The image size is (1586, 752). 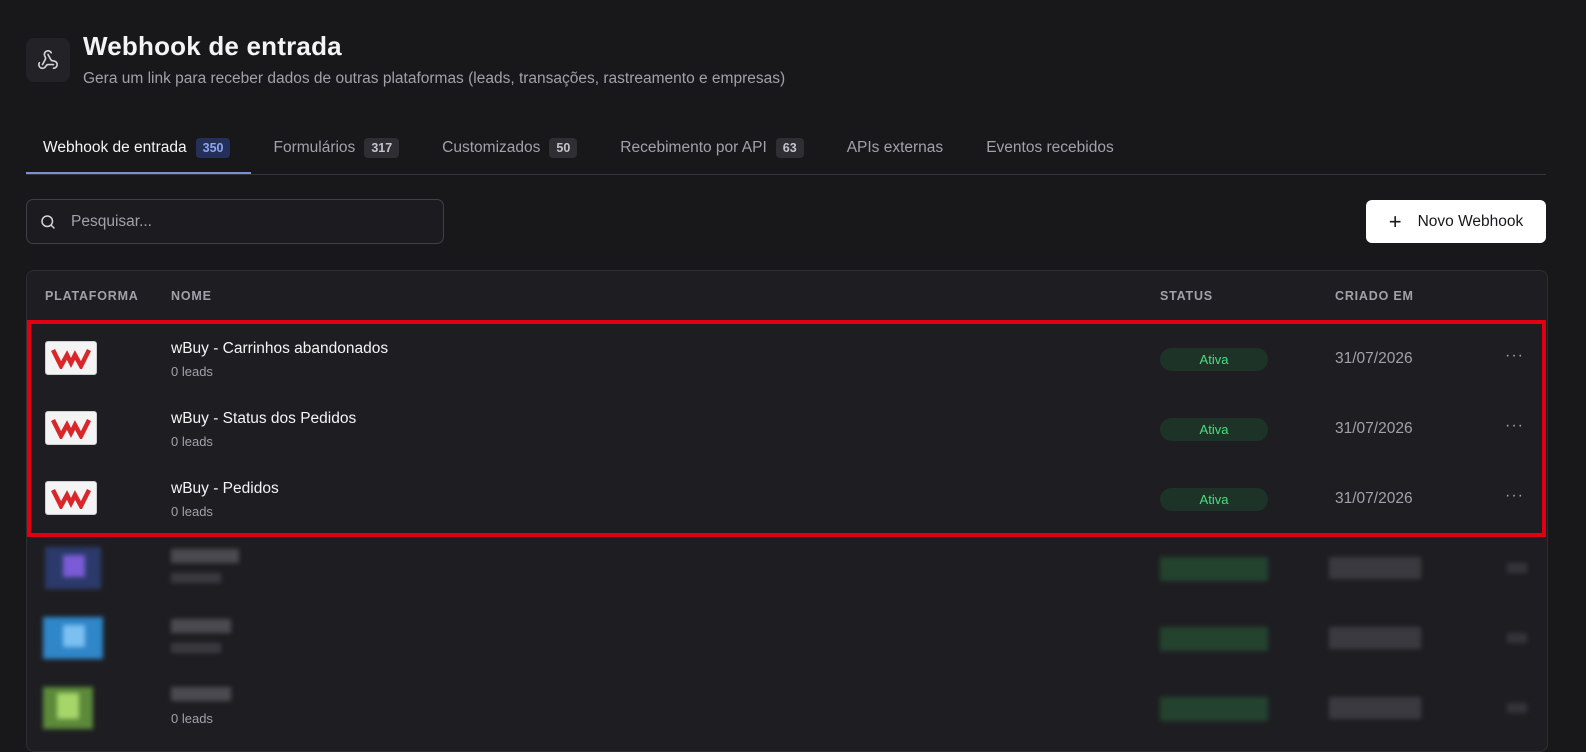 I want to click on tab-webhook-entrada: Webhook de entrada 350, so click(x=139, y=149).